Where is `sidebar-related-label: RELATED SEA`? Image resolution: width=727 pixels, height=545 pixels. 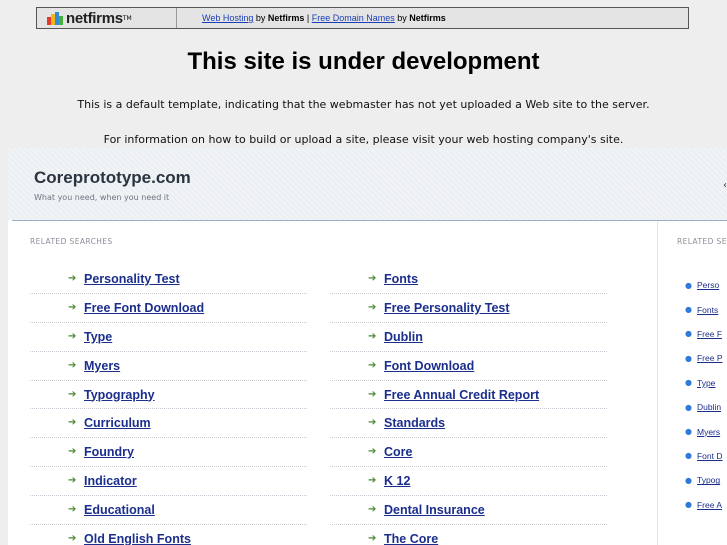 sidebar-related-label: RELATED SEA is located at coordinates (702, 241).